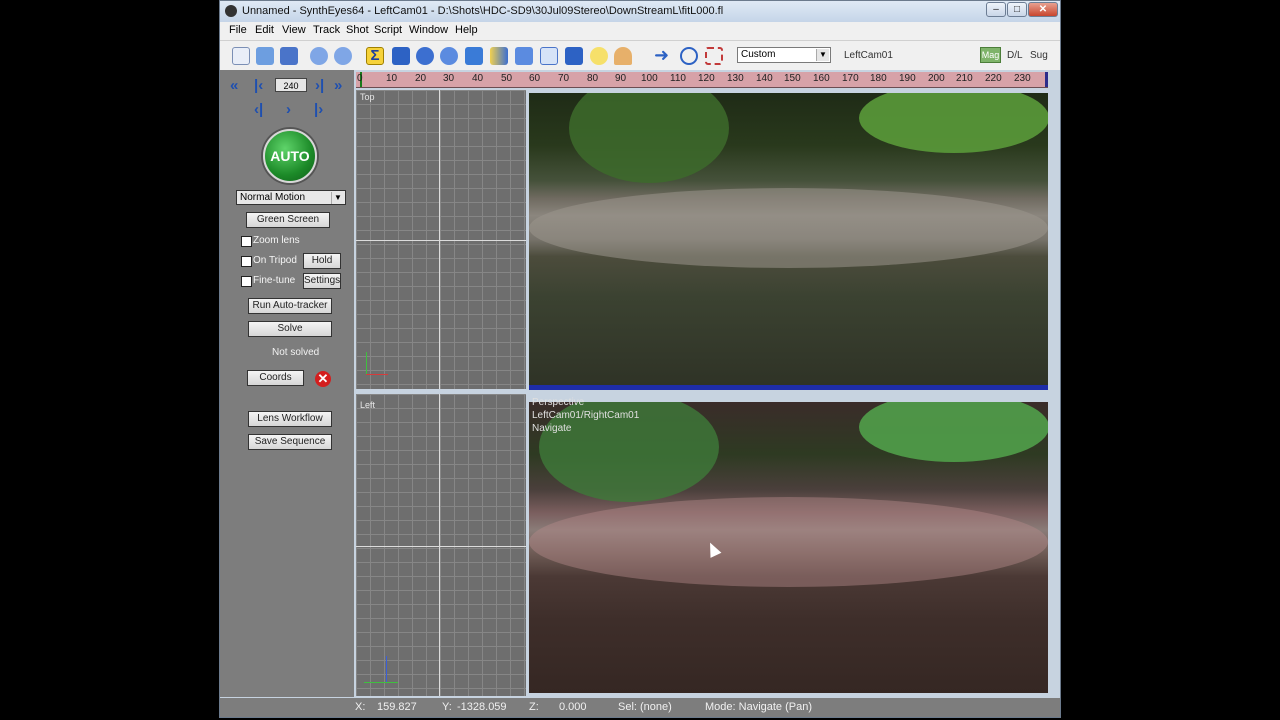 The image size is (1280, 720). Describe the element at coordinates (401, 56) in the screenshot. I see `camera-view-icon` at that location.